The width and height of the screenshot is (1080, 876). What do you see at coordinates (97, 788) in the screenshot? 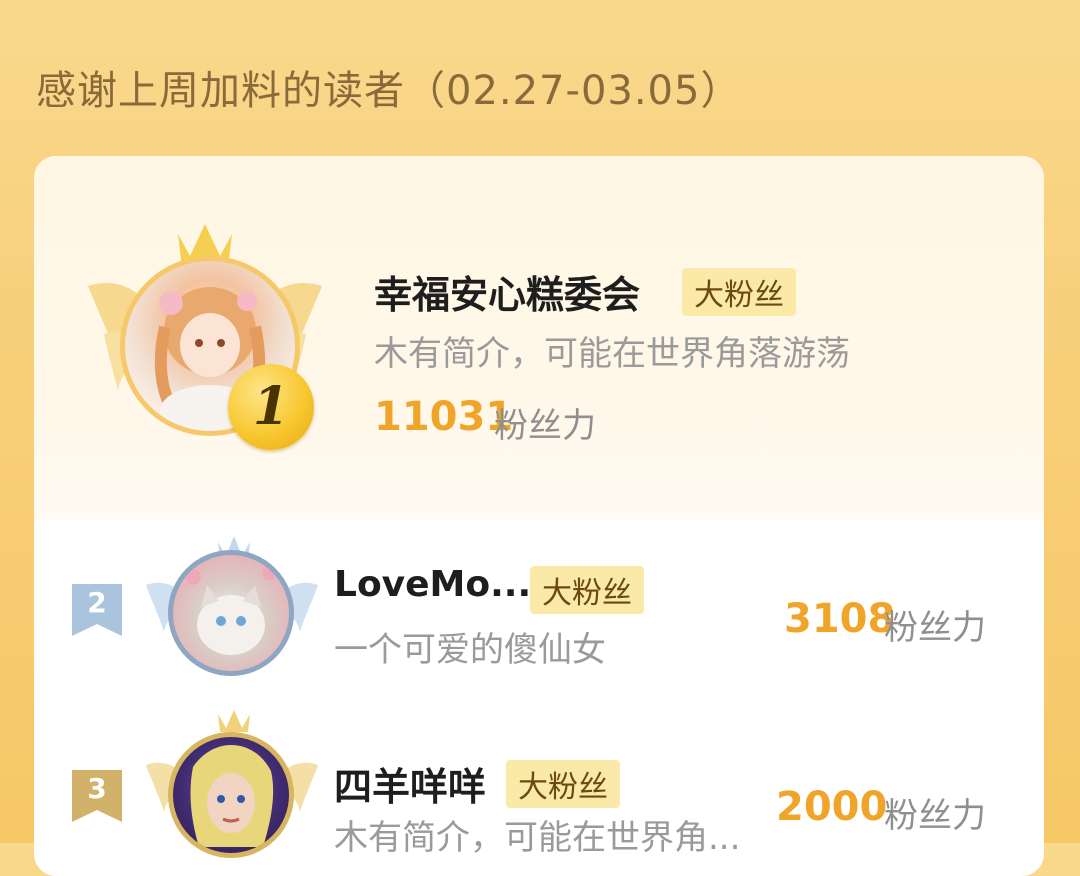
I see `rank-3-number: 3` at bounding box center [97, 788].